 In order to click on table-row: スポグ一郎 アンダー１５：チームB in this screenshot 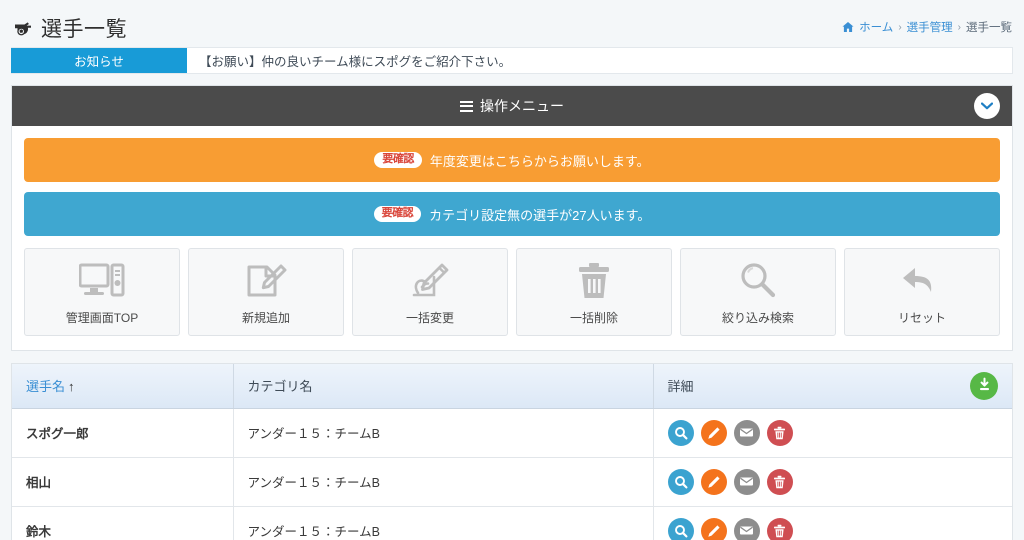, I will do `click(512, 433)`.